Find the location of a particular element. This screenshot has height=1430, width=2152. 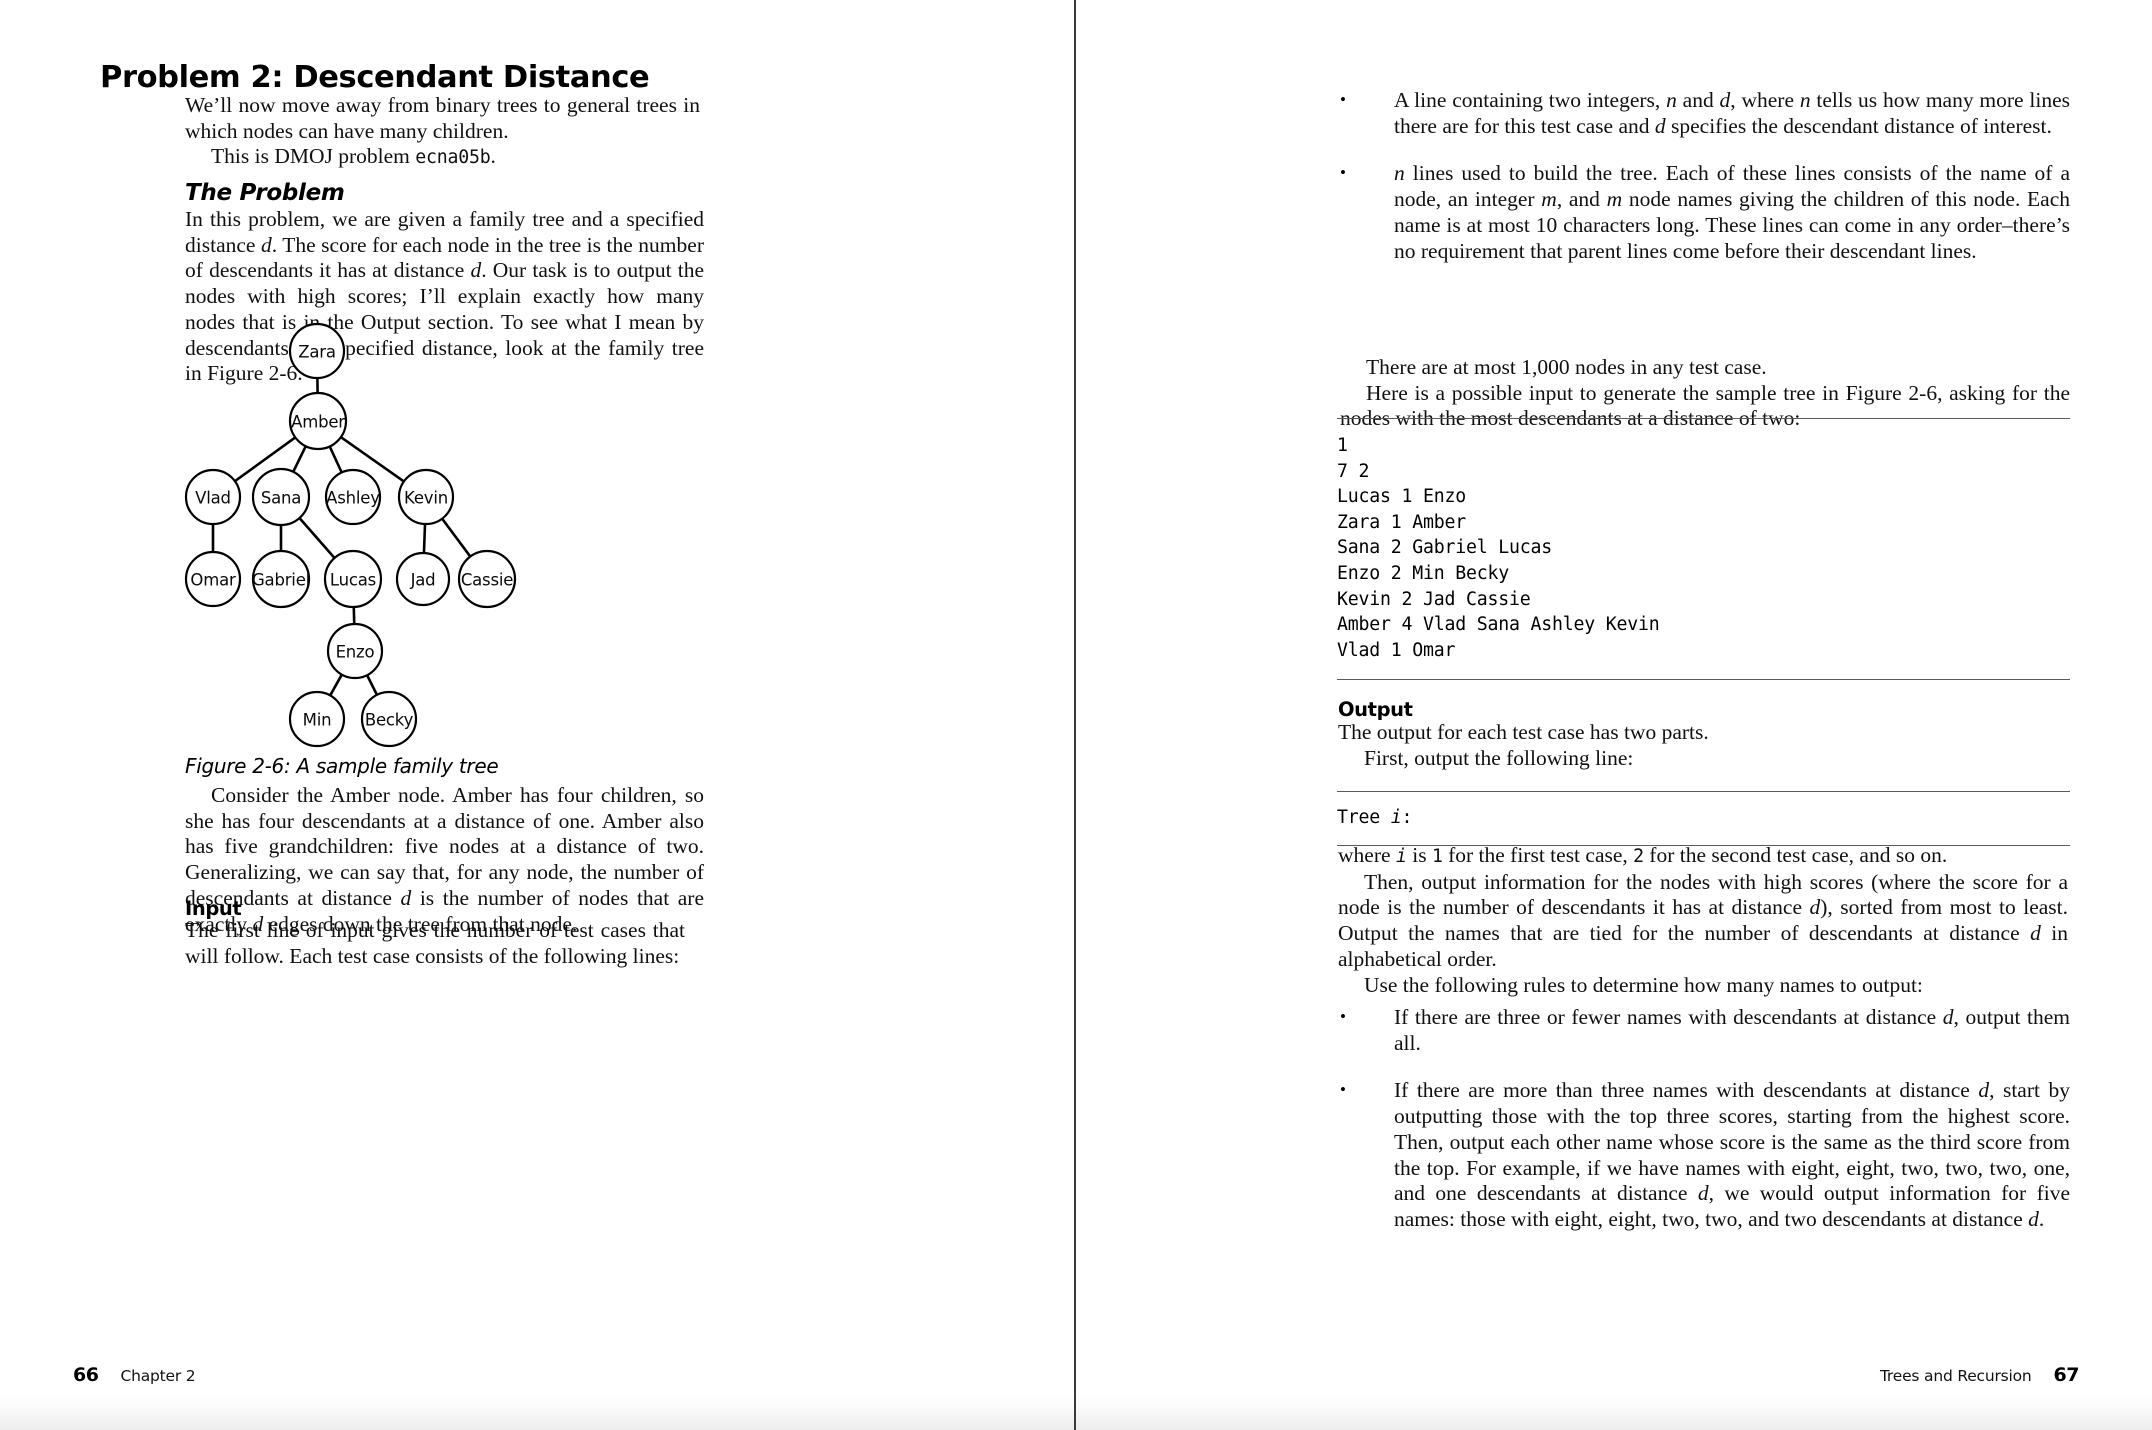

where-p4: for the second test case, and so on. is located at coordinates (1795, 855).